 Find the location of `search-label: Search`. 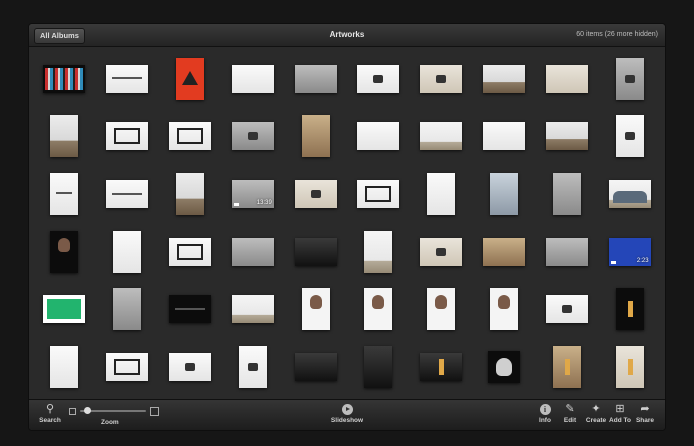

search-label: Search is located at coordinates (50, 420).